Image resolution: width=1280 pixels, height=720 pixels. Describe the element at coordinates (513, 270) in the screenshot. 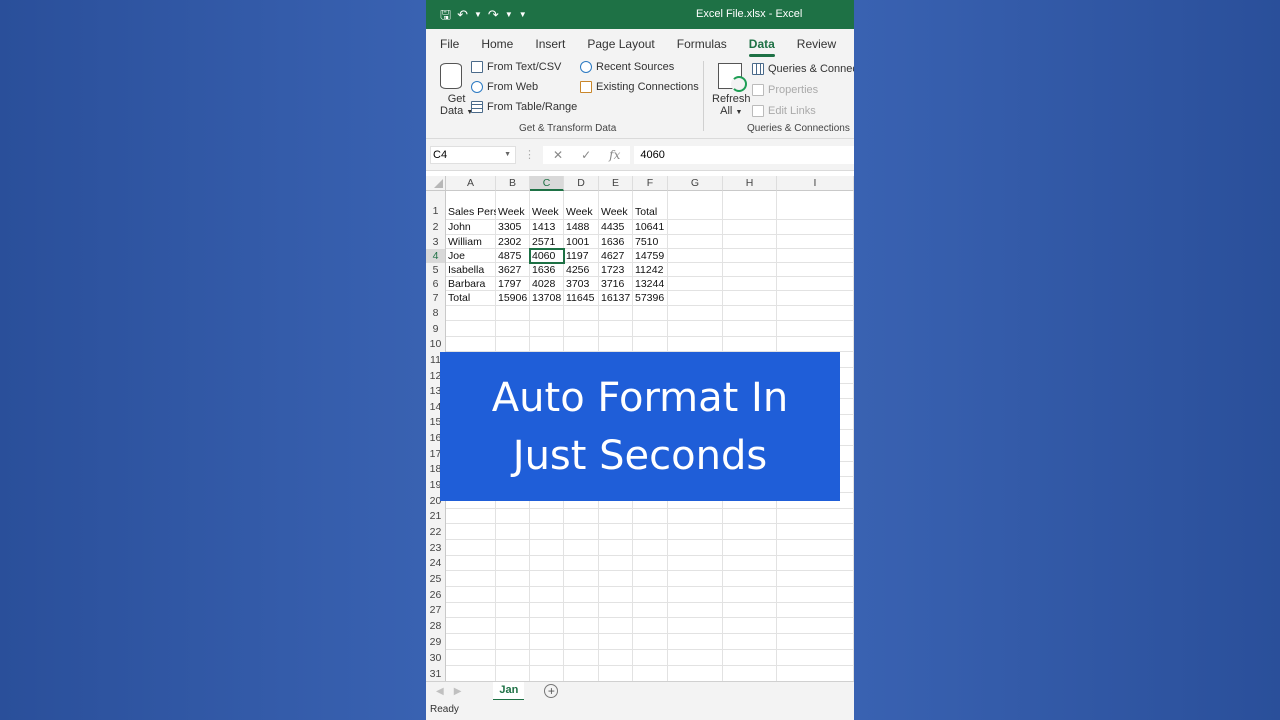

I see `cell-b5: 3627` at that location.